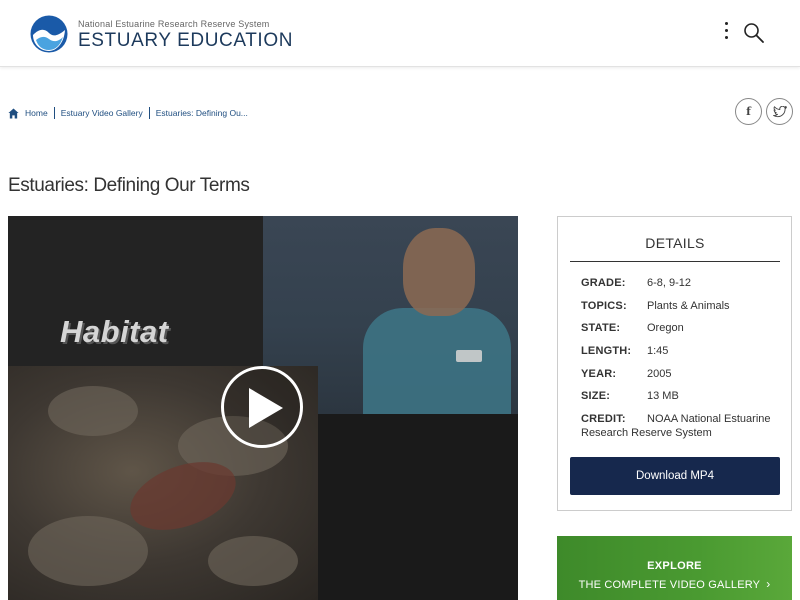 The image size is (800, 600). What do you see at coordinates (688, 305) in the screenshot?
I see `details-value: Plants & Animals` at bounding box center [688, 305].